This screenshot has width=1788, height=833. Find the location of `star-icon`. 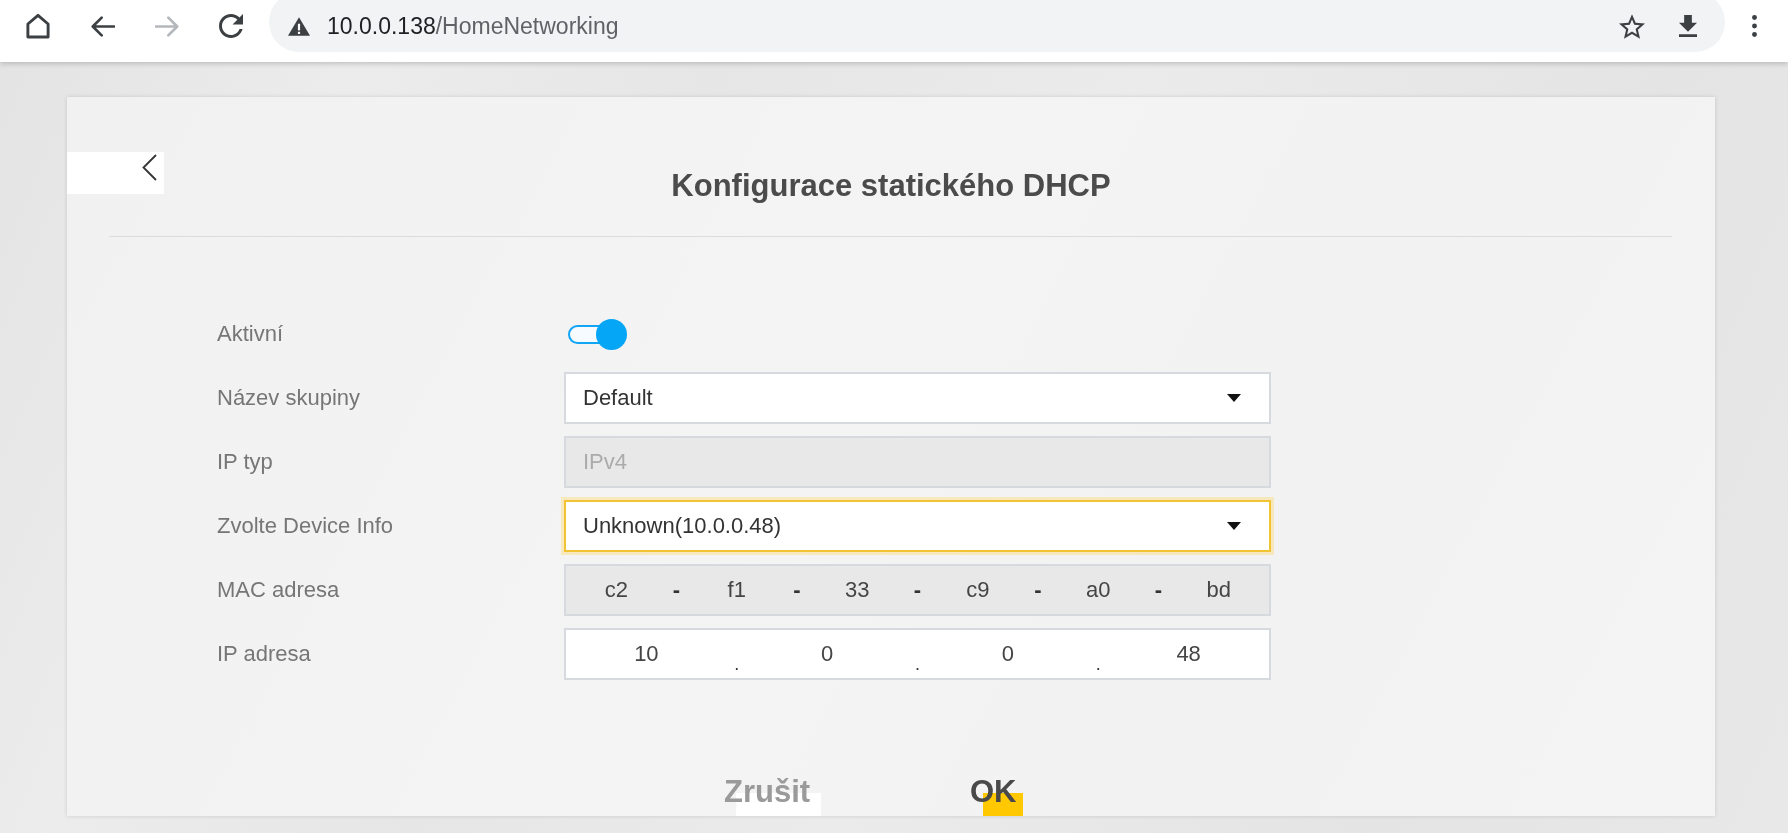

star-icon is located at coordinates (1632, 26).